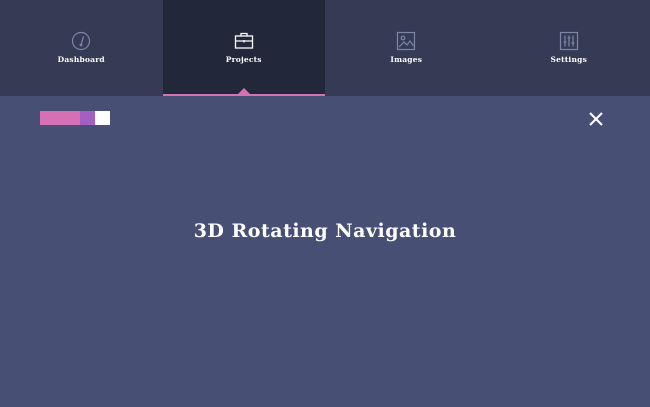 This screenshot has height=407, width=650. I want to click on nav-label-images: Images, so click(406, 59).